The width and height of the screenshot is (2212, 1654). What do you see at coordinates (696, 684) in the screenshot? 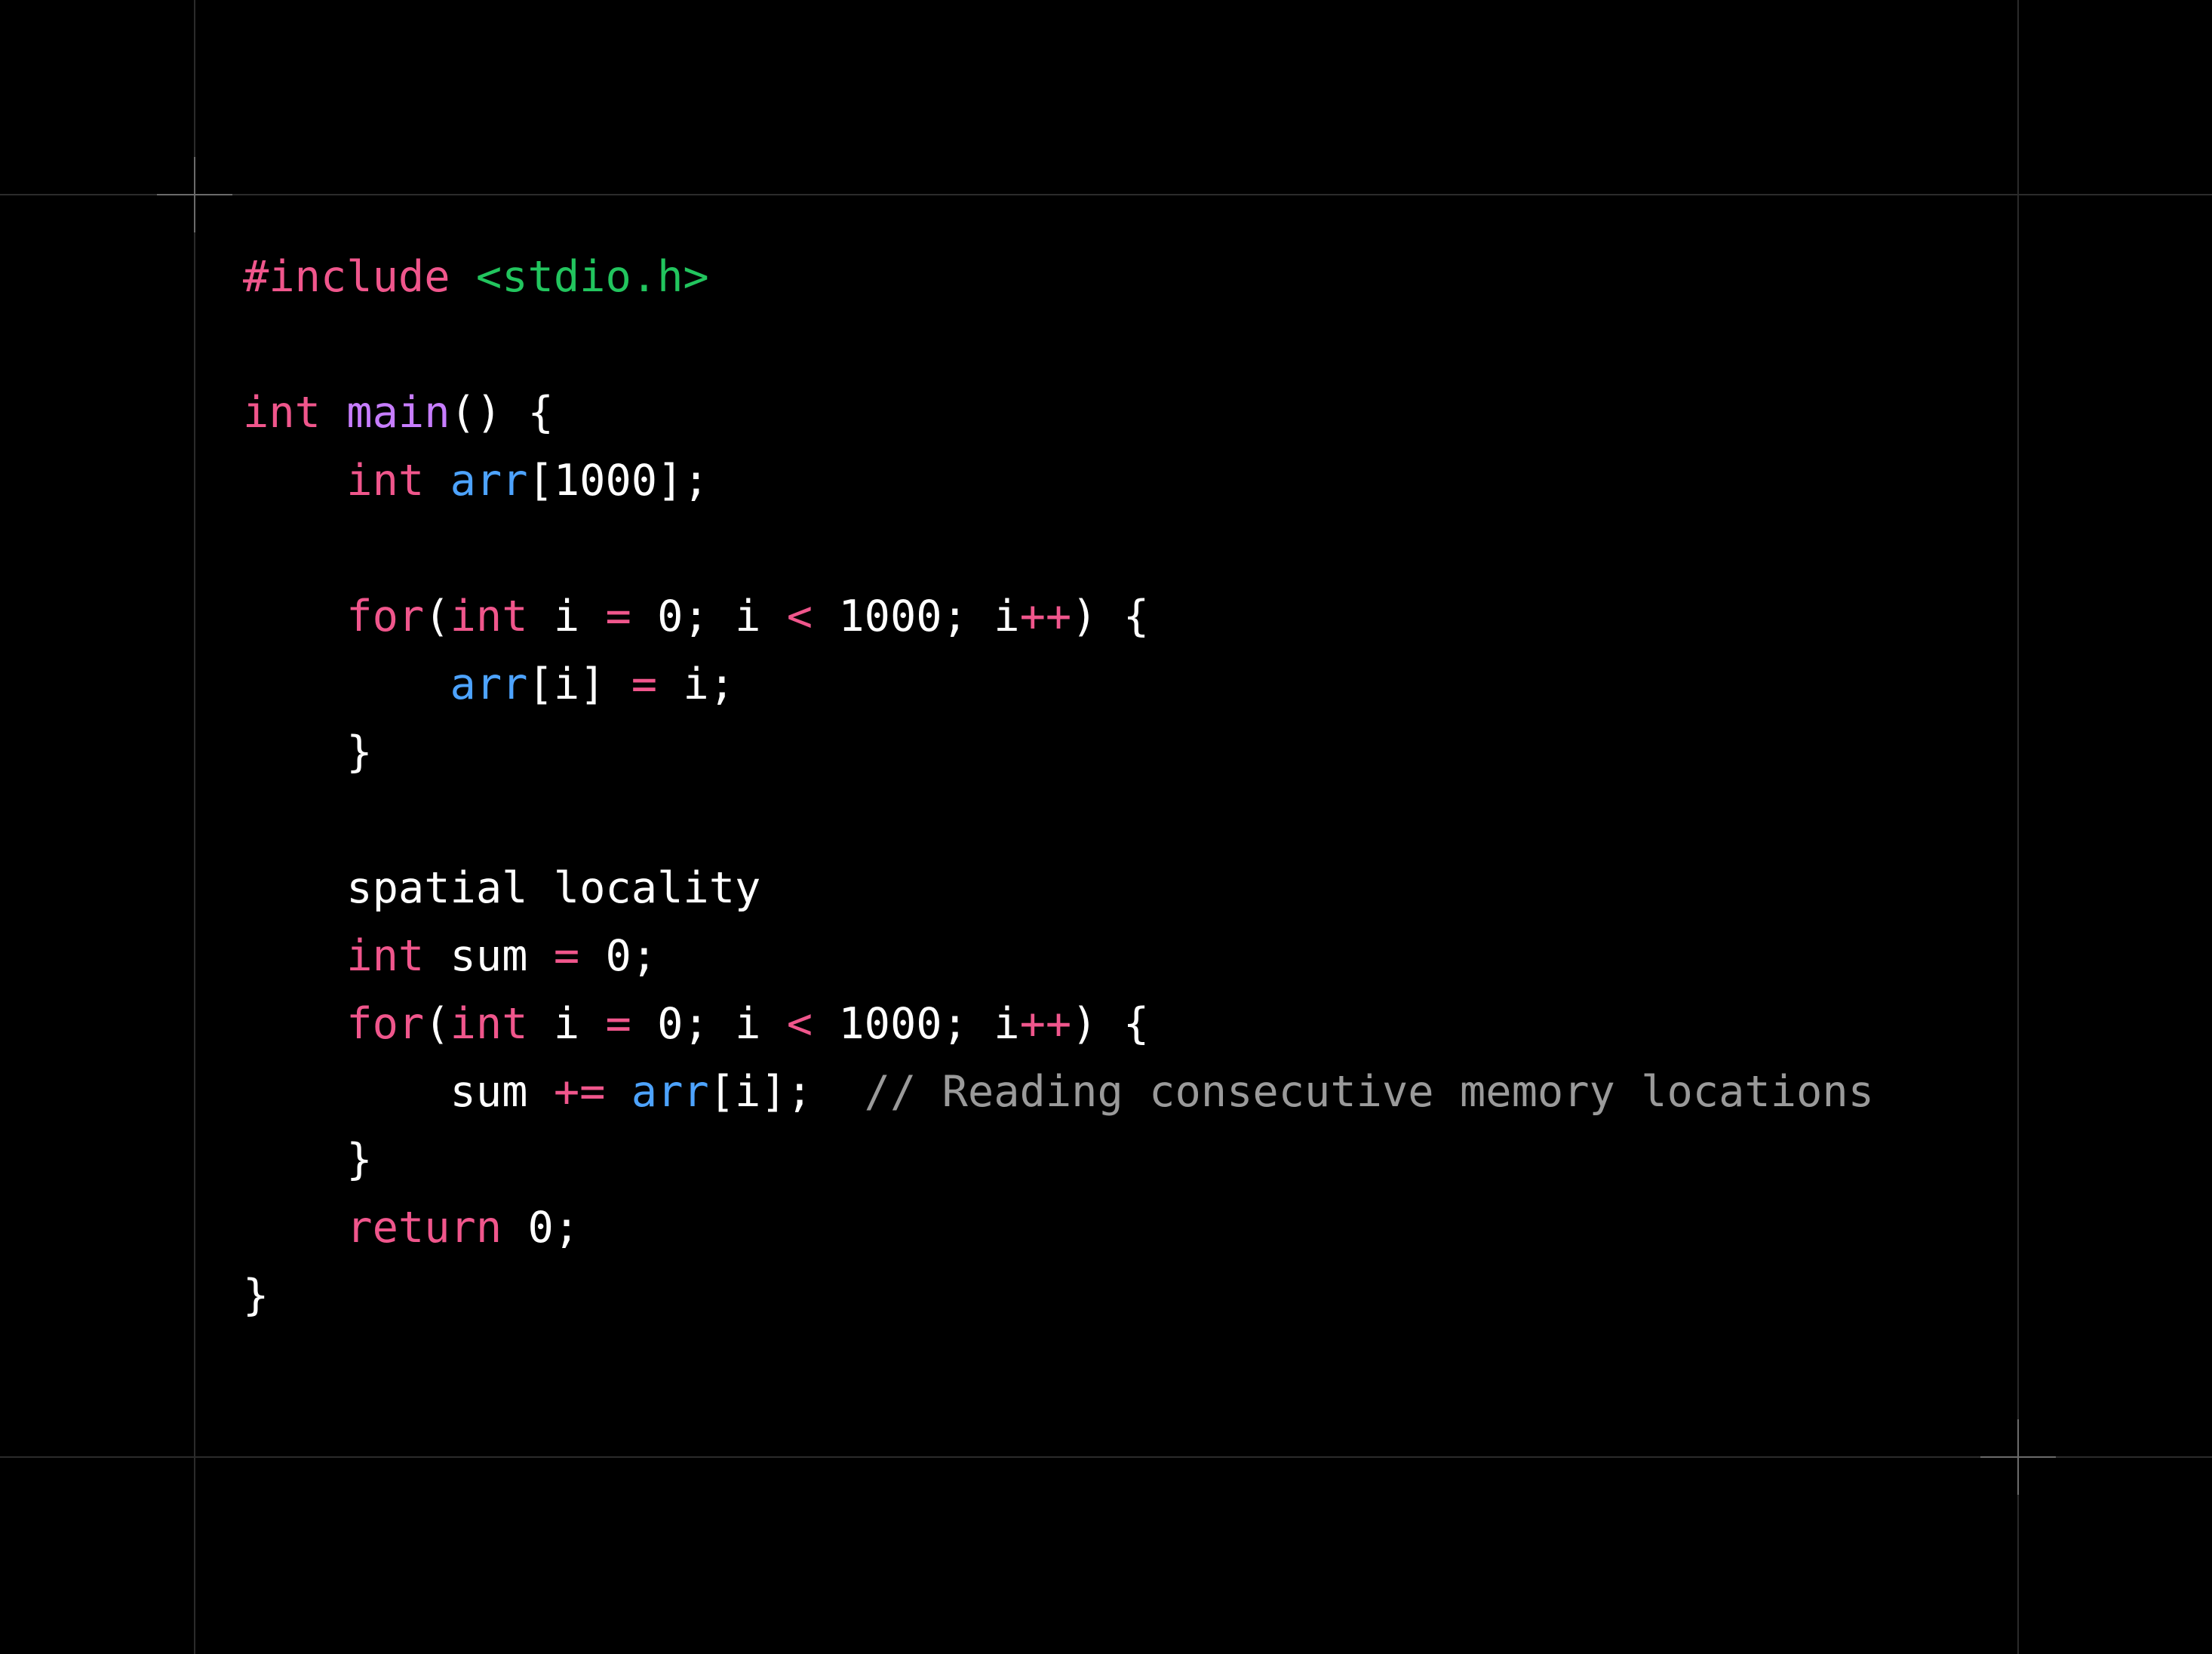
I see `code-token-default: i;` at bounding box center [696, 684].